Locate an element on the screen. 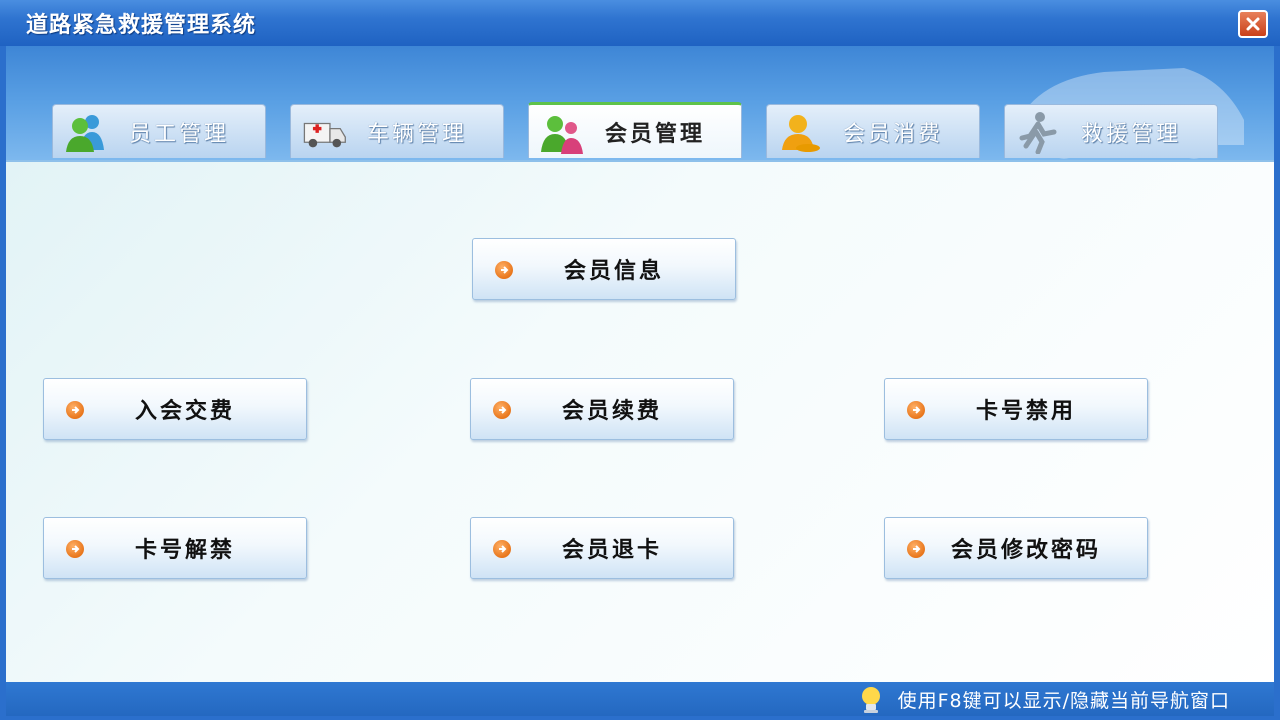  tab-member-management: 会员管理 is located at coordinates (635, 130).